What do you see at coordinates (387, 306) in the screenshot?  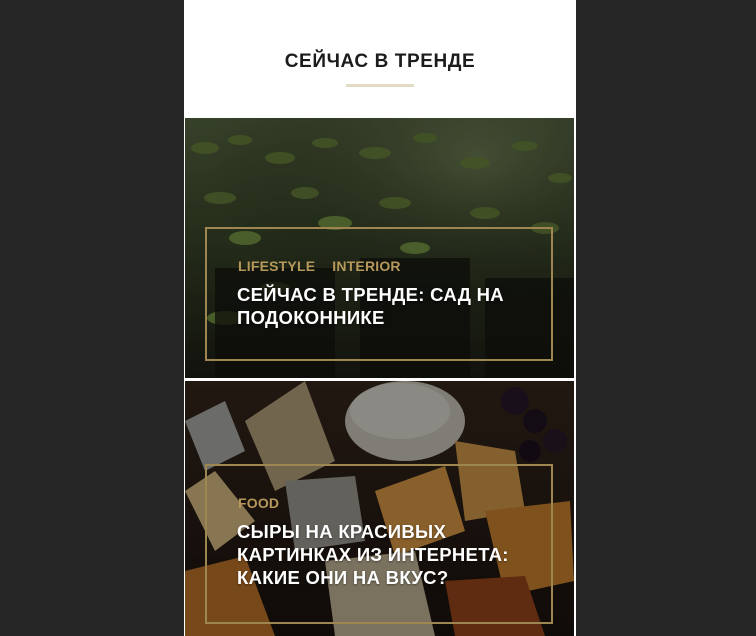 I see `card-title: СЕЙЧАС В ТРЕНДЕ: САД НА ПОДОКОННИКЕ` at bounding box center [387, 306].